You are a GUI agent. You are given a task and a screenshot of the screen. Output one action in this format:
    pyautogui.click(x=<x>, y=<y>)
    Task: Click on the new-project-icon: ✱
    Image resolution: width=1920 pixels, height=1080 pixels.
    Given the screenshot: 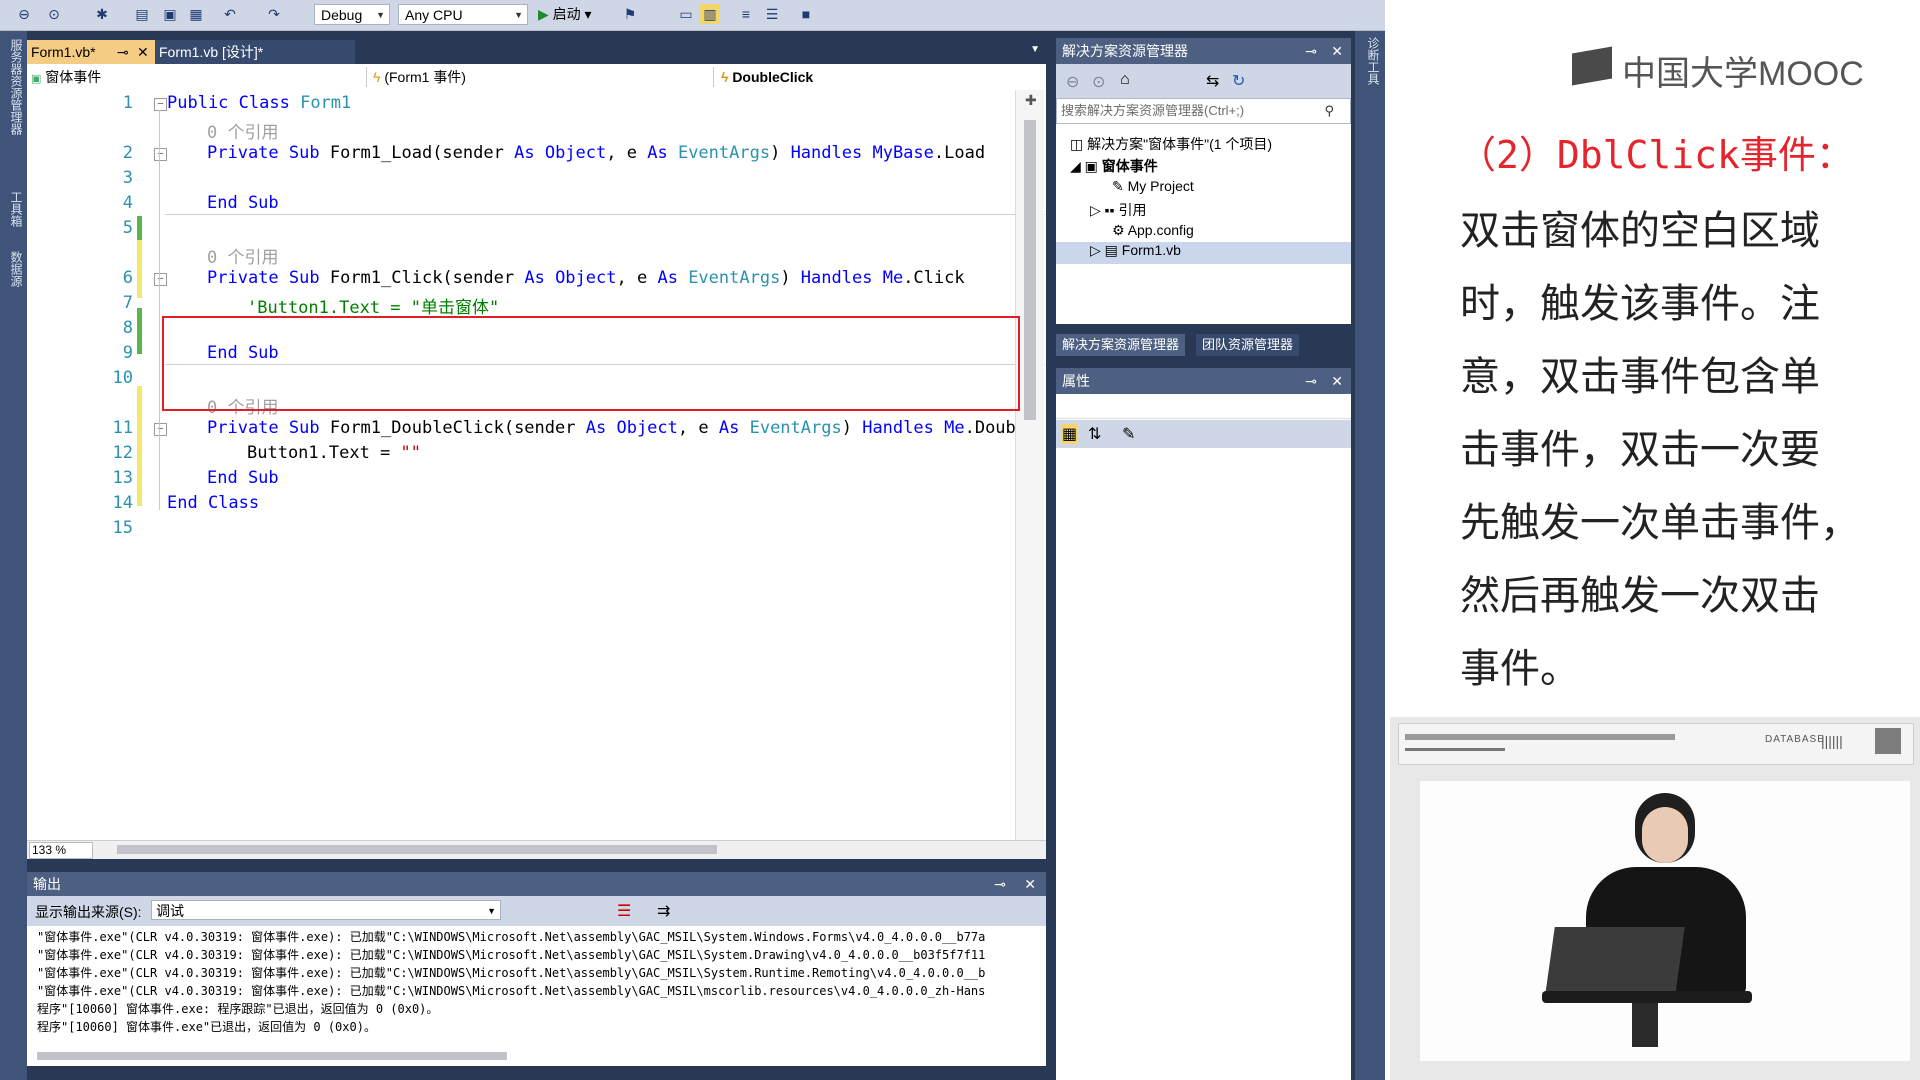 What is the action you would take?
    pyautogui.click(x=102, y=14)
    